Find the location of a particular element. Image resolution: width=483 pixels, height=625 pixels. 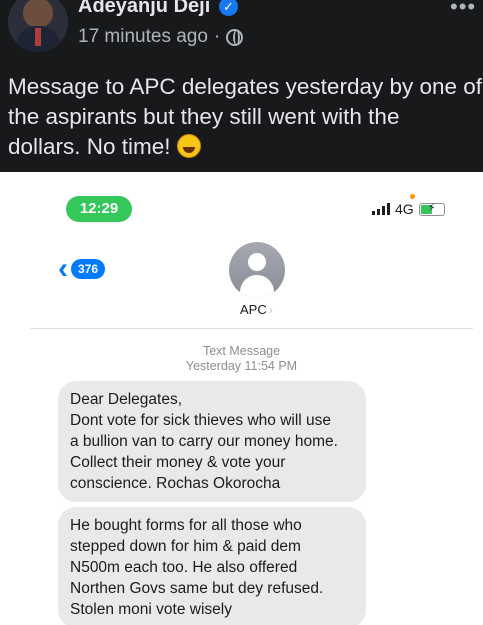

network-label: 4G is located at coordinates (404, 209).